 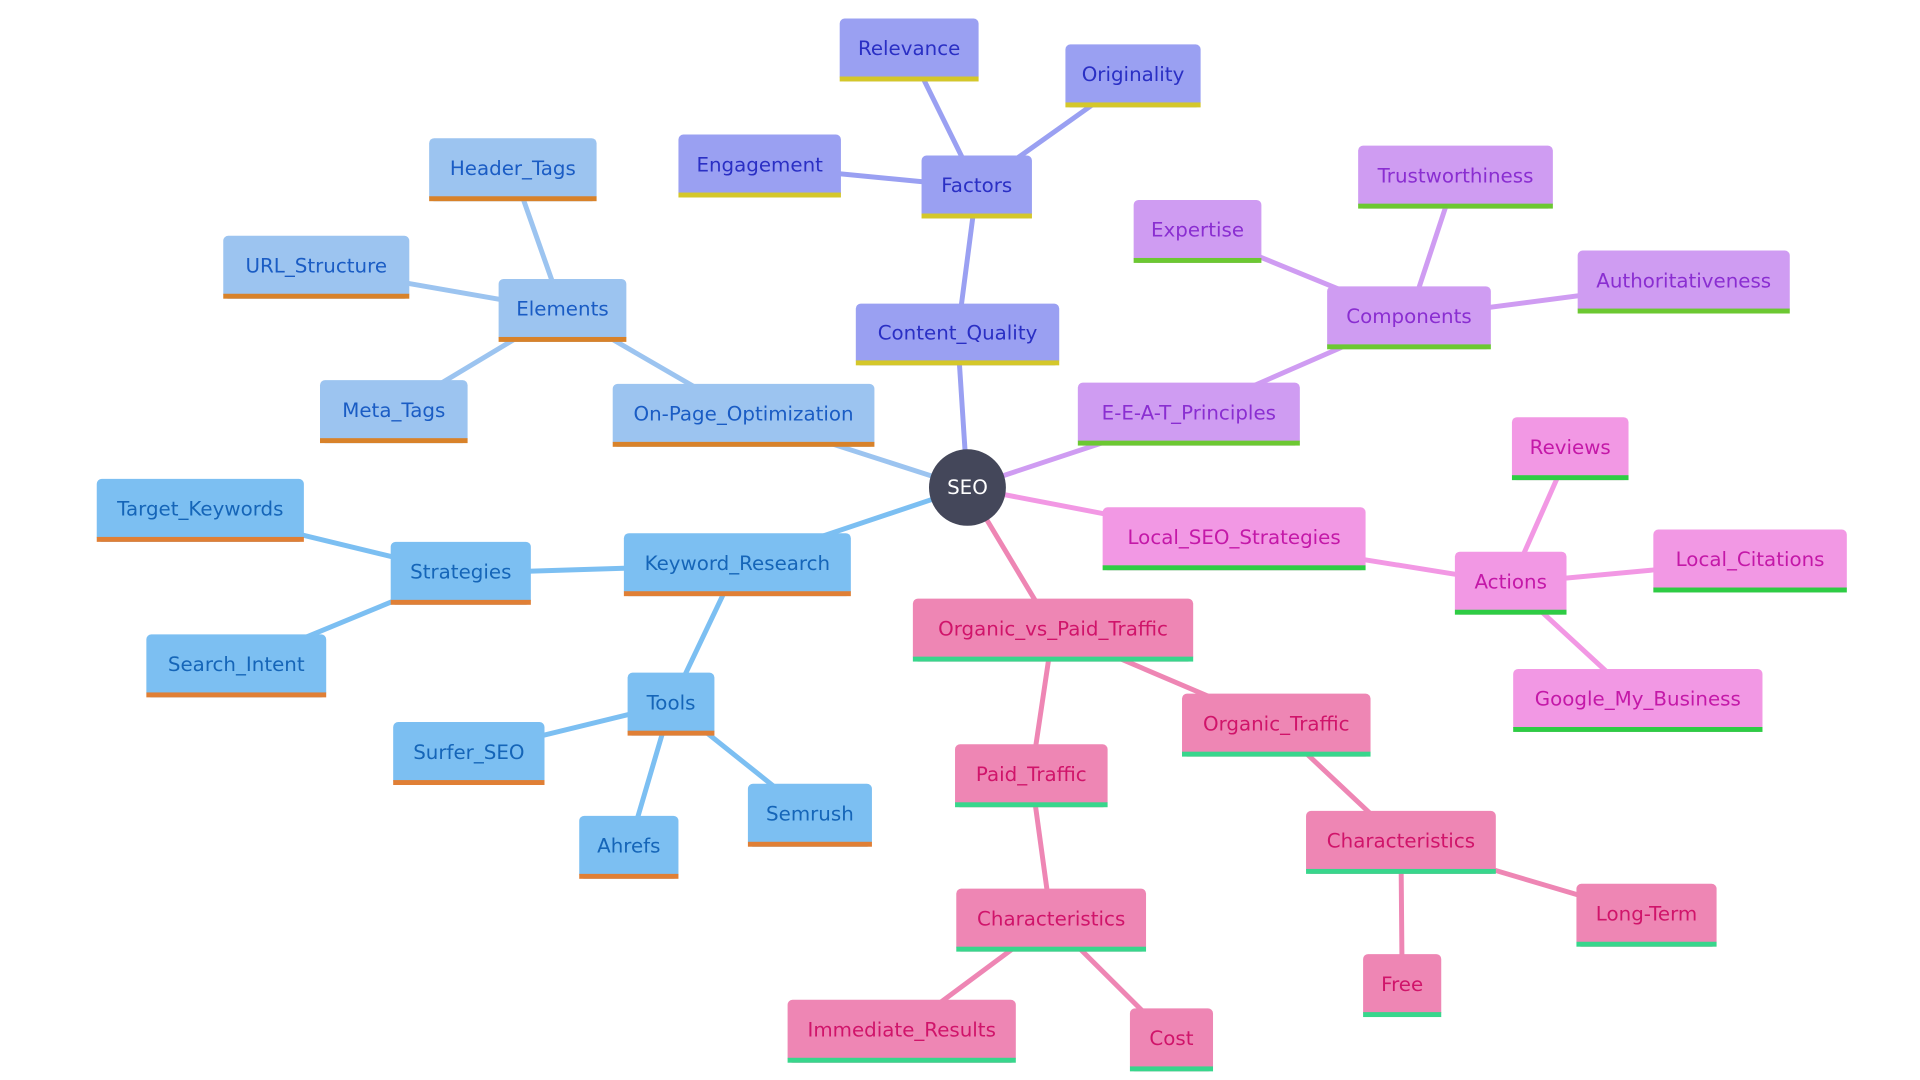 I want to click on node-label: Paid_Traffic, so click(x=1031, y=774).